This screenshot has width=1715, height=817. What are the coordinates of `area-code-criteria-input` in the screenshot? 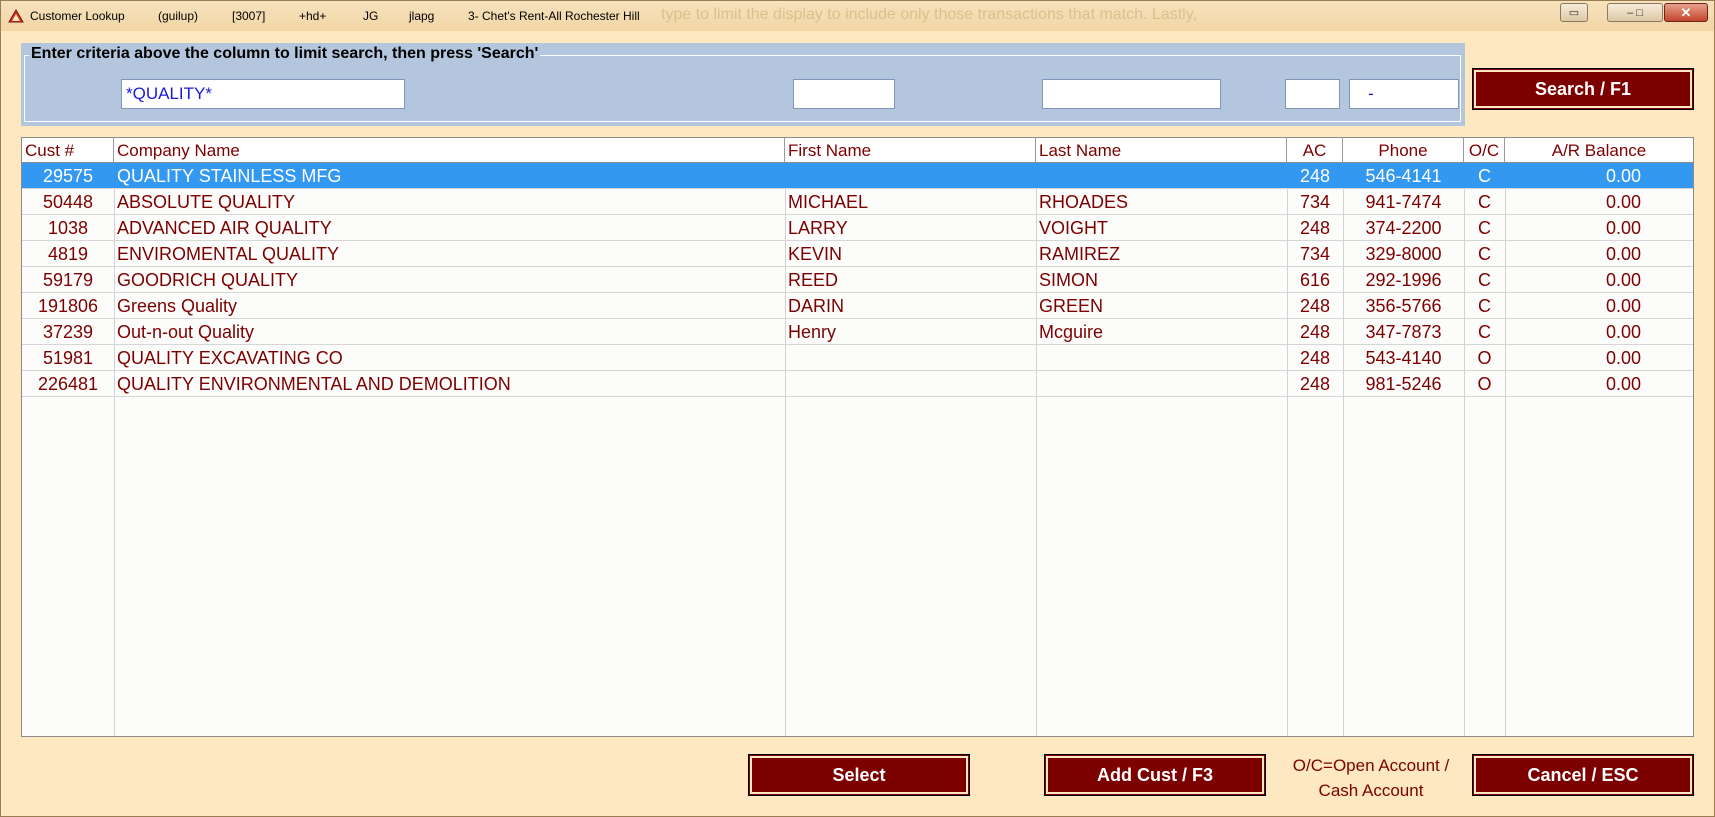 It's located at (1312, 94).